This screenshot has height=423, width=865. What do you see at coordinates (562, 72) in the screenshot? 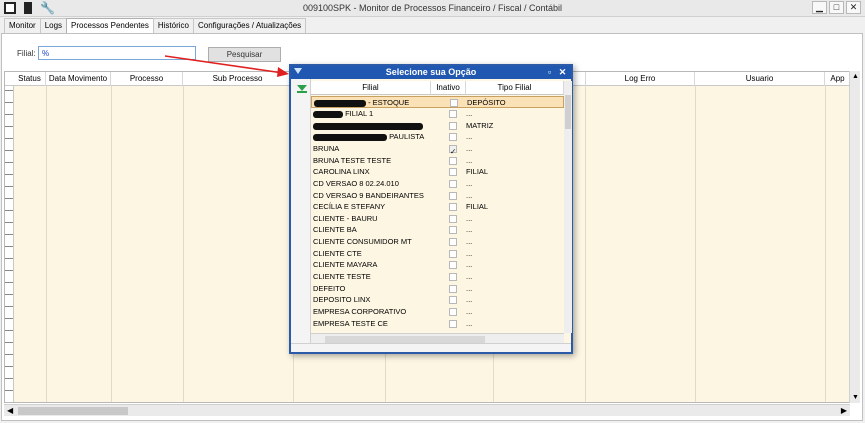
I see `dialog-close-icon: ✕` at bounding box center [562, 72].